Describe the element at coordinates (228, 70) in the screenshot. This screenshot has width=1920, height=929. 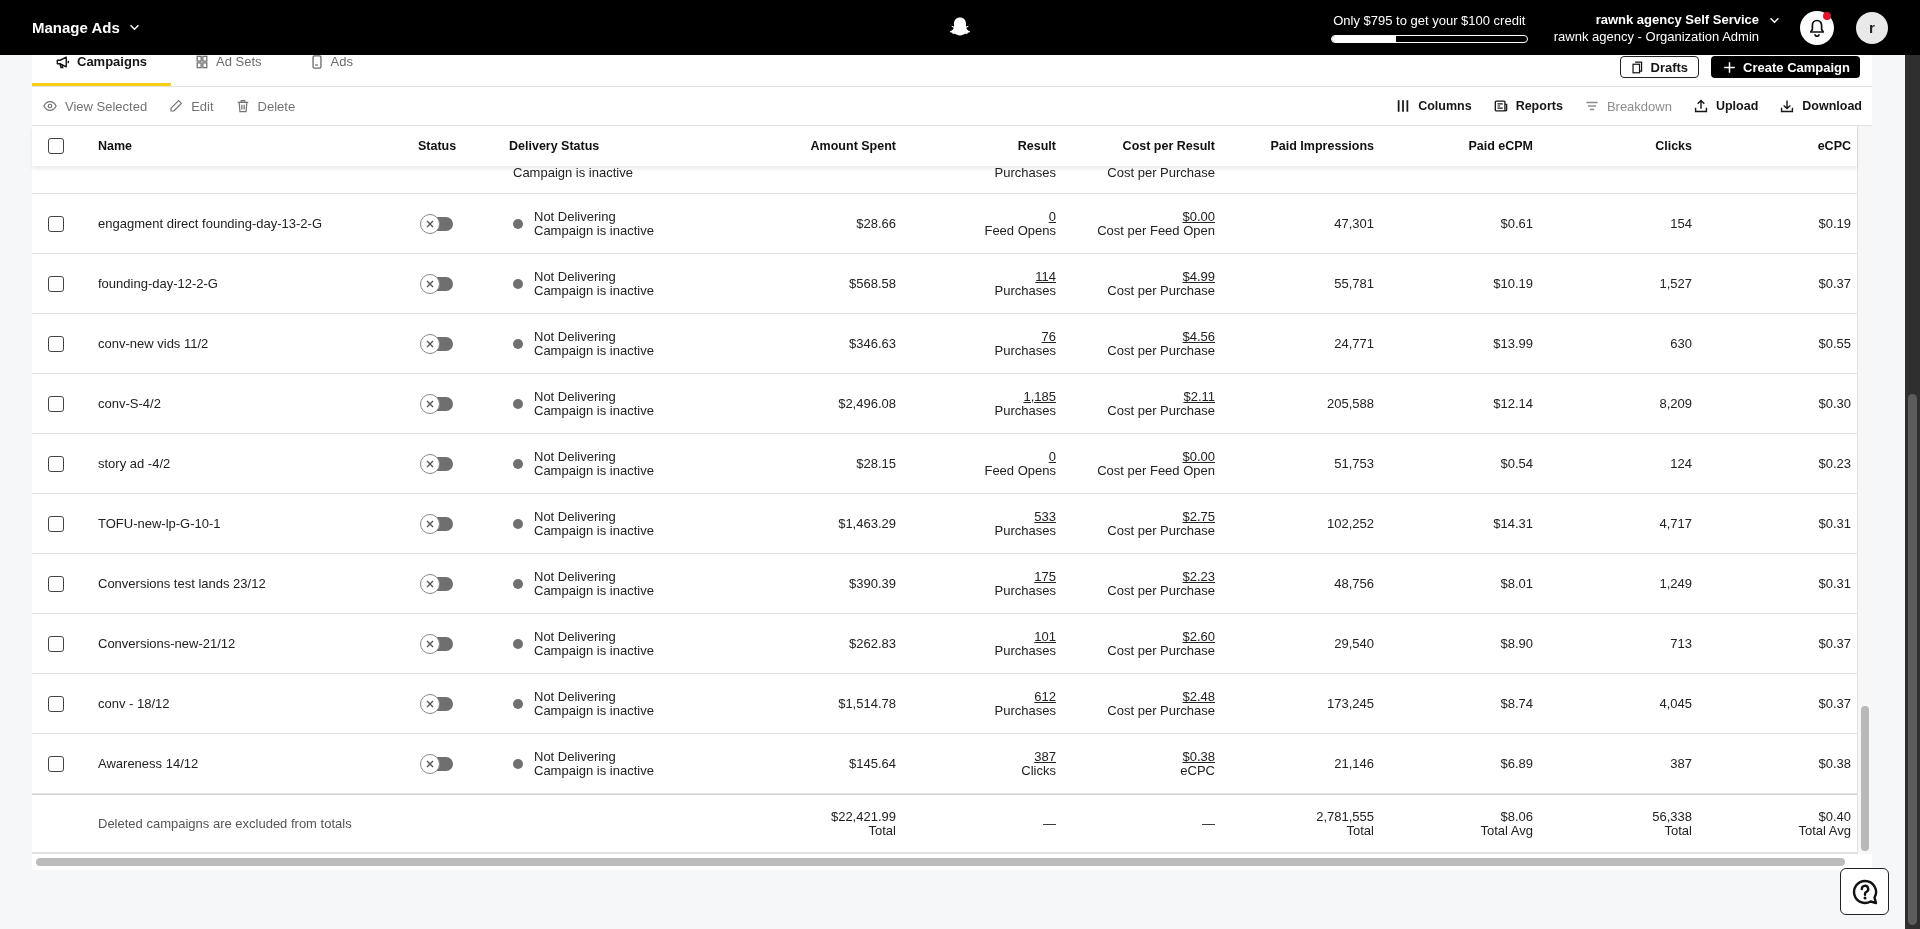
I see `tab: Ad Sets` at that location.